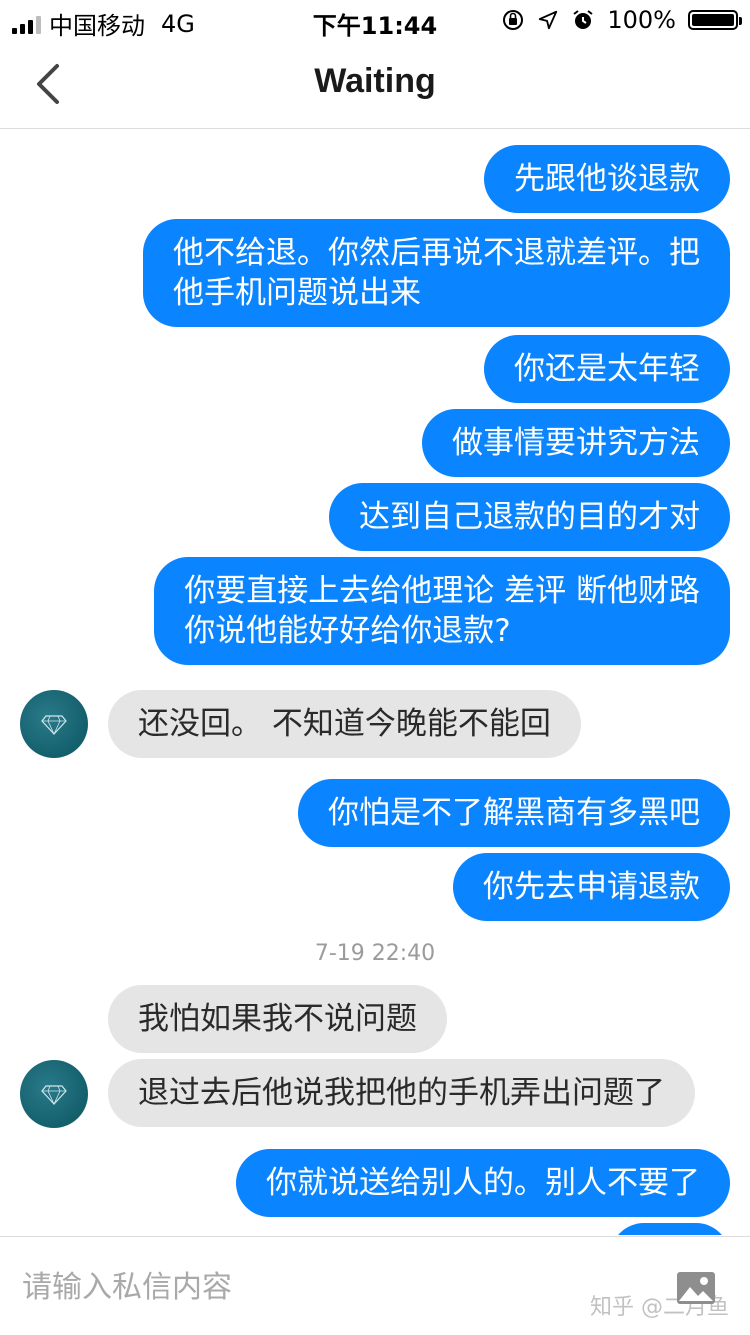 The width and height of the screenshot is (750, 1335). I want to click on orientation-lock-icon, so click(513, 20).